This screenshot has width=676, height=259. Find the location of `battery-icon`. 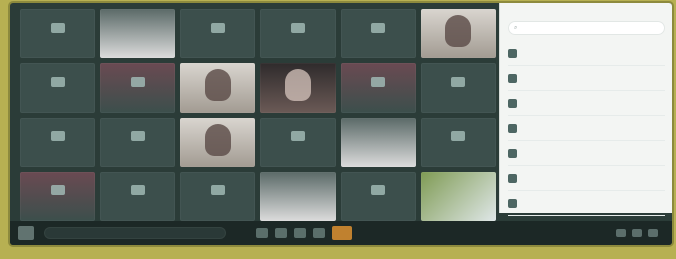

battery-icon is located at coordinates (653, 233).